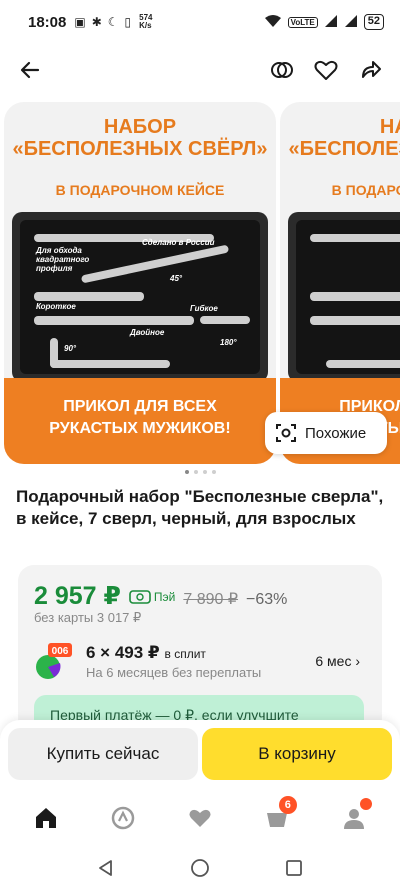 This screenshot has width=400, height=893. I want to click on tab-profile, so click(354, 818).